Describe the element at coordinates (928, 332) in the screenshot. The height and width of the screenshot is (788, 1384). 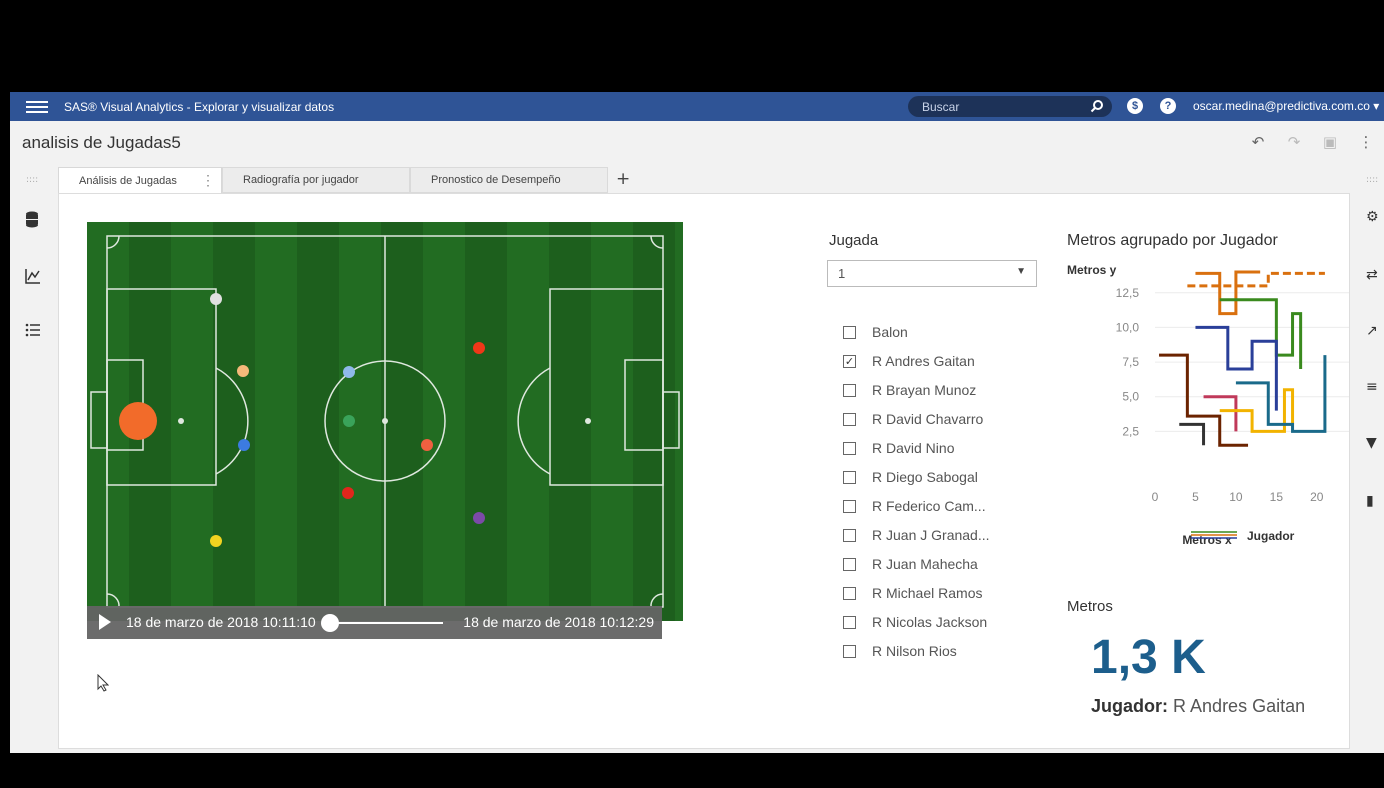
I see `checkbox-item: Balon` at that location.